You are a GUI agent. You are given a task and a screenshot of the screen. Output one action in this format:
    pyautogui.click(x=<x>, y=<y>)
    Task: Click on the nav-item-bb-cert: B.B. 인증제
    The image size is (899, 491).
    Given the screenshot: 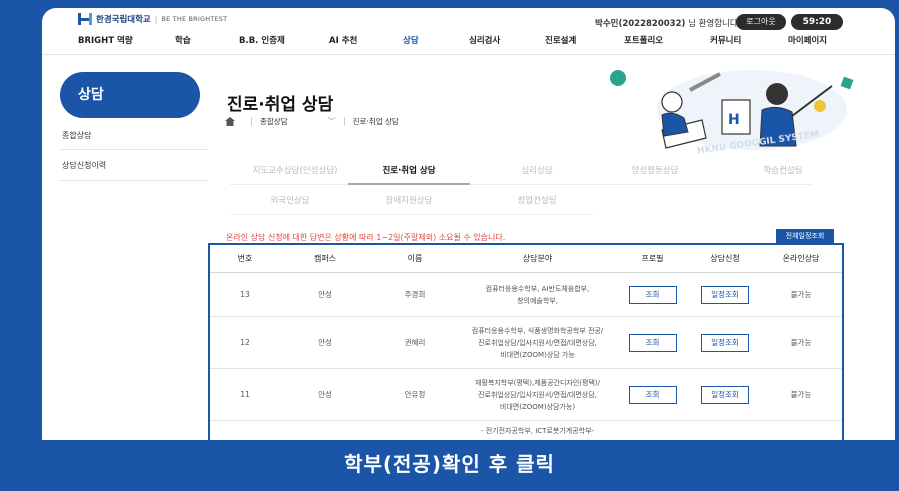 What is the action you would take?
    pyautogui.click(x=262, y=40)
    